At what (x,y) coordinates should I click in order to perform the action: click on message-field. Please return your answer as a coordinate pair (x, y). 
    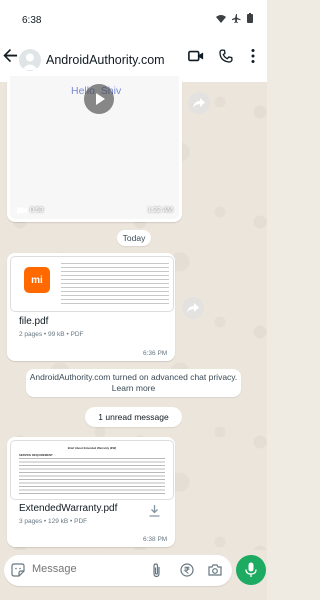
    Looking at the image, I should click on (118, 570).